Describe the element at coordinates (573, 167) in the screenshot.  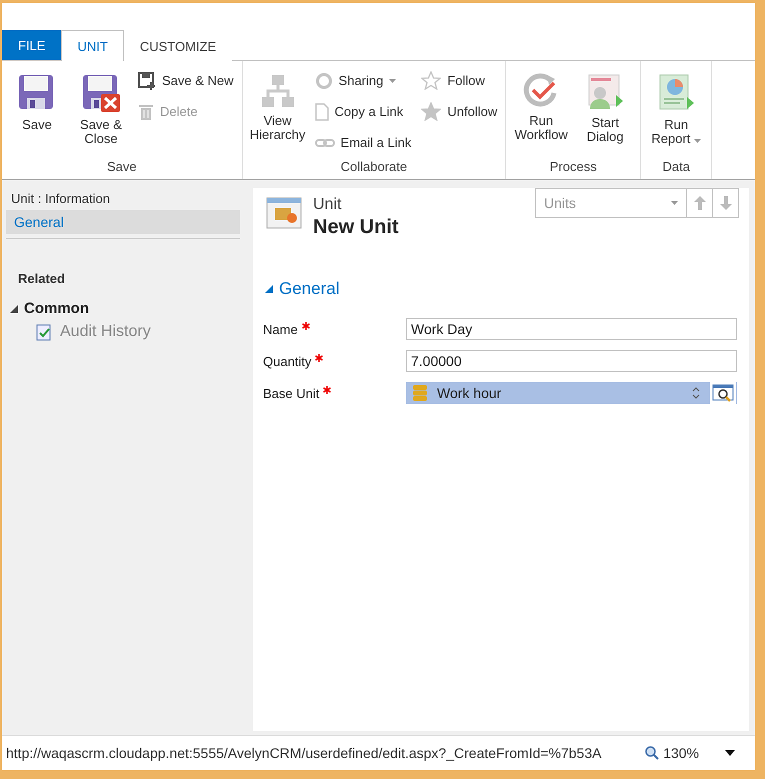
I see `group-label: Process` at that location.